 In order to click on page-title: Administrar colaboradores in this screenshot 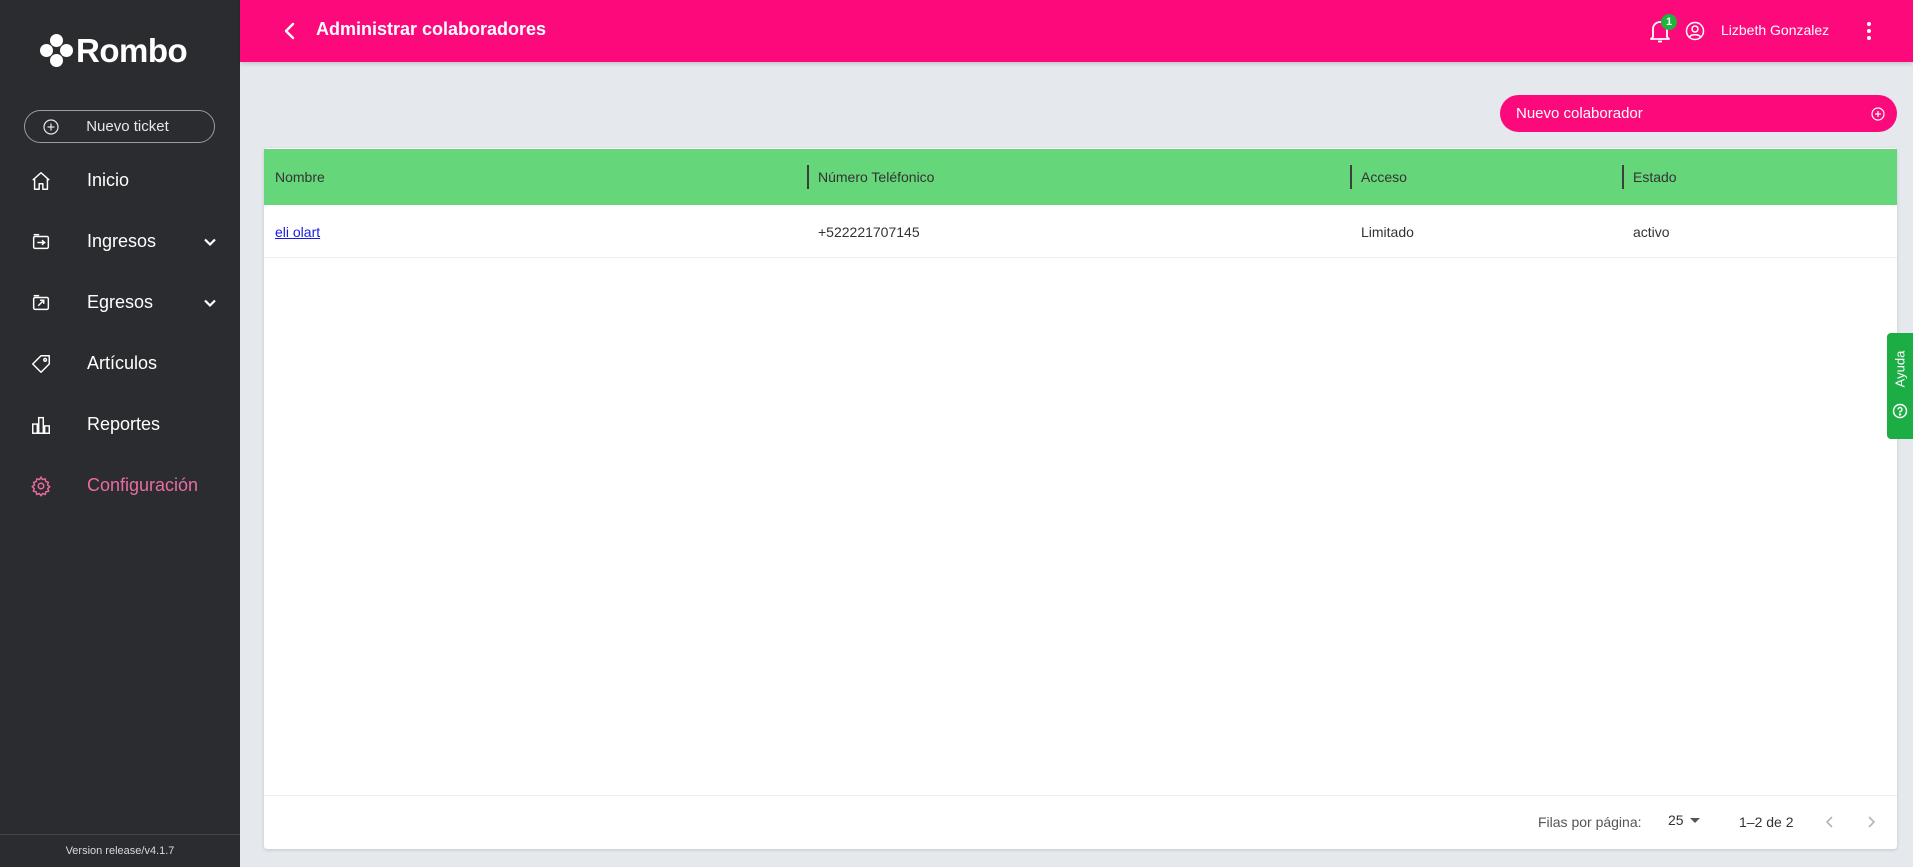, I will do `click(431, 29)`.